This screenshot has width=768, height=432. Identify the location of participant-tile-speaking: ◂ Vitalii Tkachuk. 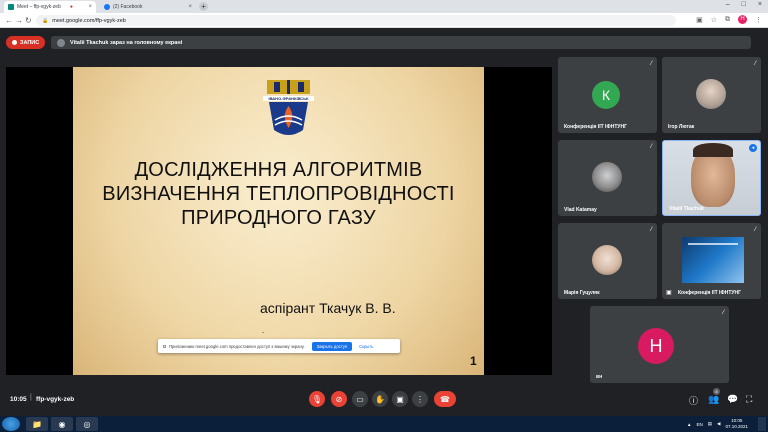
(711, 178).